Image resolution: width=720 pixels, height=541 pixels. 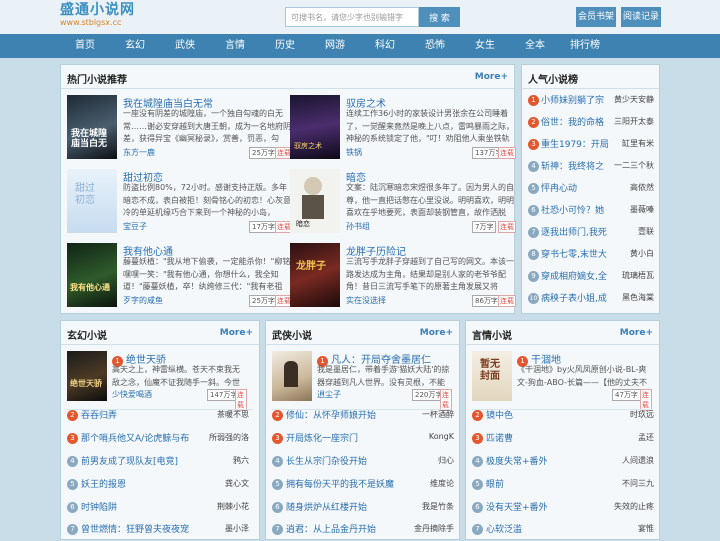 I want to click on list-book-title: 时钟陷阱, so click(x=141, y=506).